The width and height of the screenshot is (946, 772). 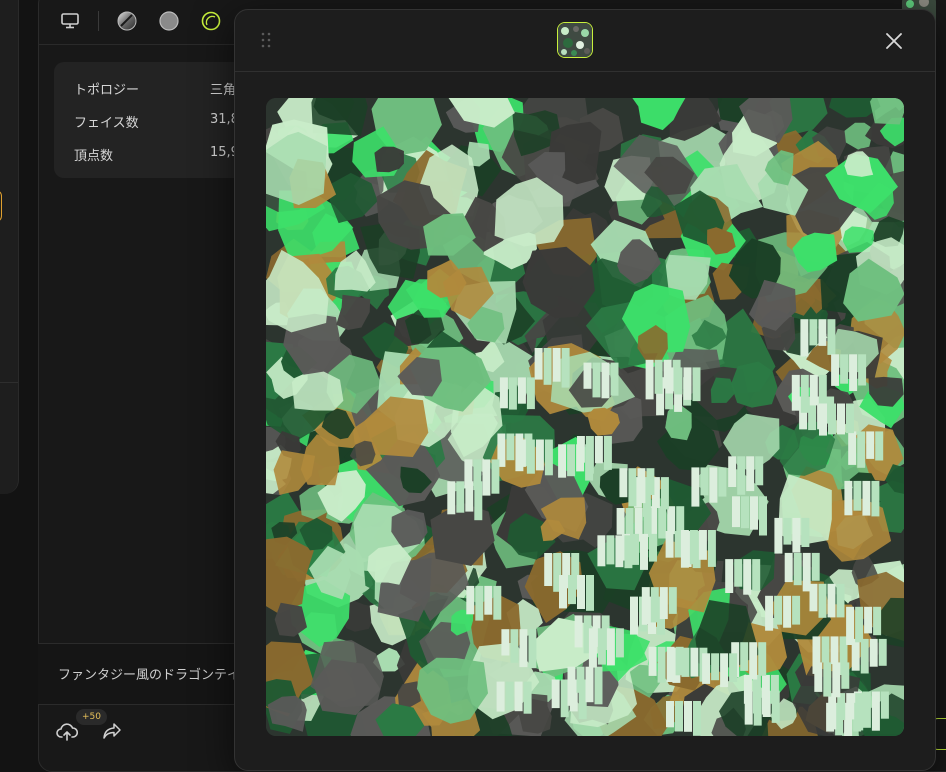 I want to click on matcap-sphere-icon, so click(x=127, y=21).